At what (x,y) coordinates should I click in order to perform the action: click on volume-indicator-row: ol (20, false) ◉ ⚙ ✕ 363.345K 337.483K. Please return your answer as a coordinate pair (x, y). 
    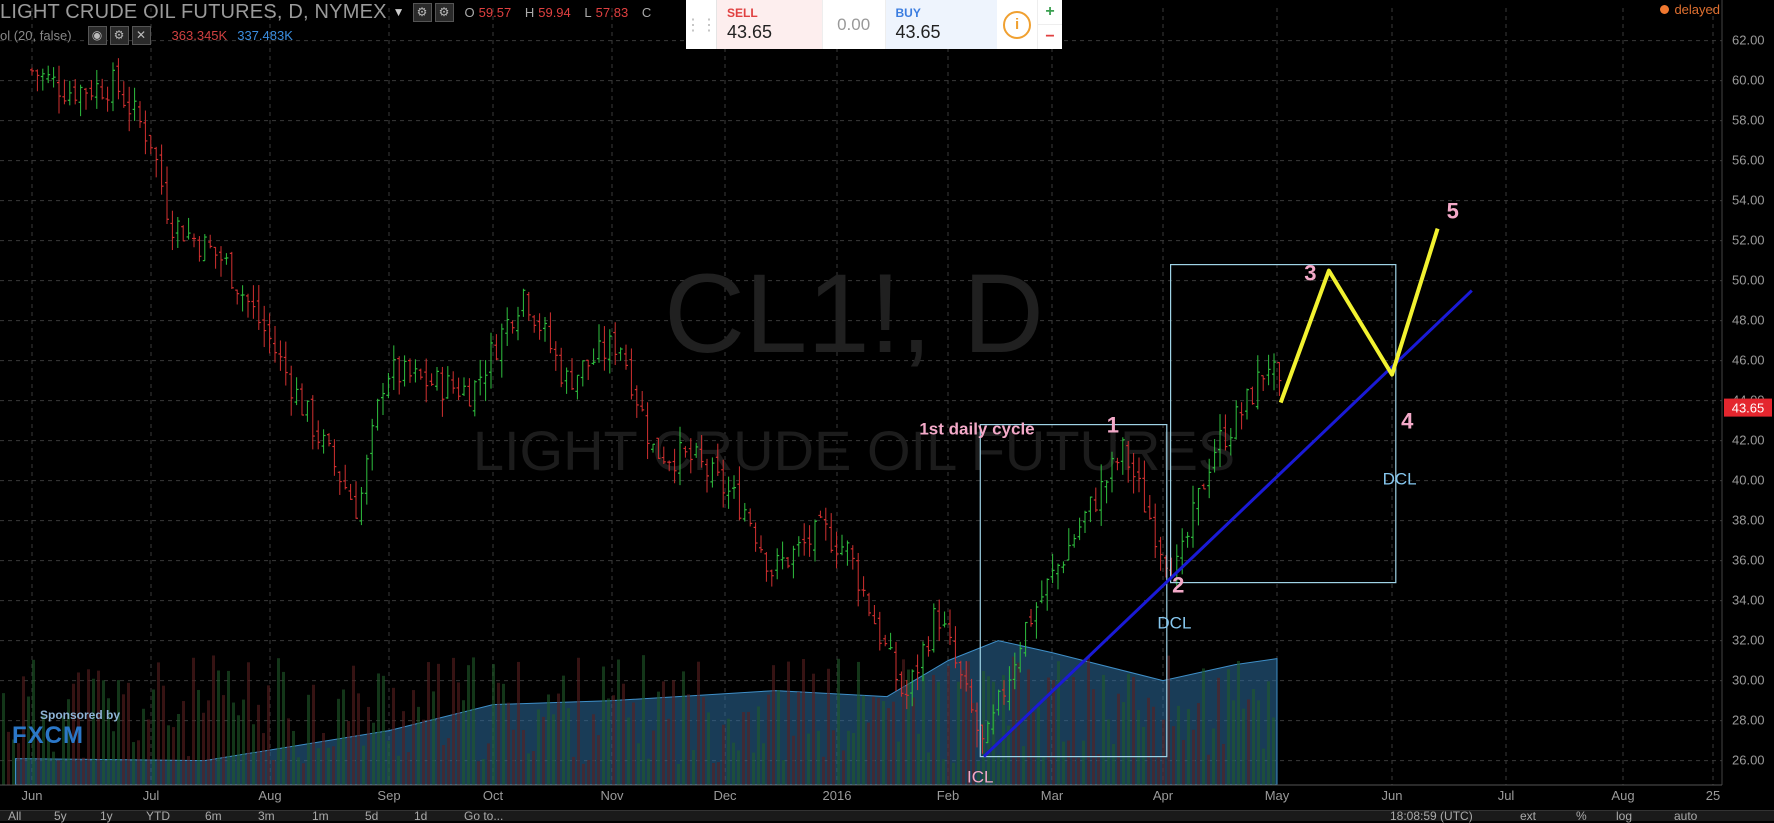
    Looking at the image, I should click on (146, 35).